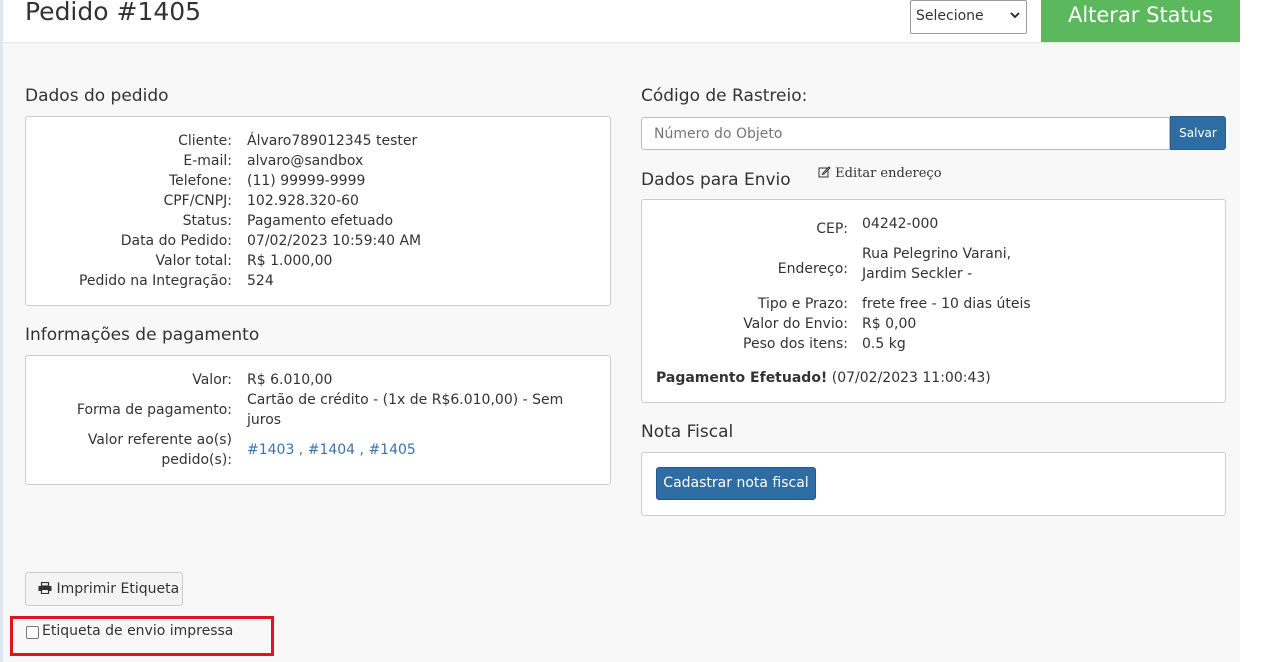 Image resolution: width=1268 pixels, height=662 pixels. I want to click on imprimir-etiqueta-label: Imprimir Etiqueta, so click(118, 589).